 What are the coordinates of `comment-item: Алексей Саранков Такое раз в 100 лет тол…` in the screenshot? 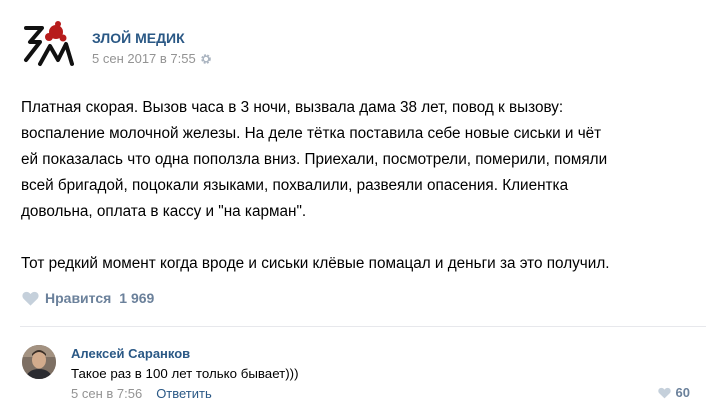 It's located at (357, 373).